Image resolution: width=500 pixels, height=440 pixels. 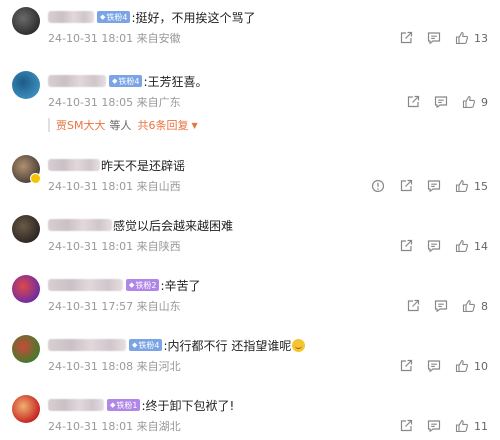 What do you see at coordinates (162, 125) in the screenshot?
I see `reply-count-link: 共6条回复` at bounding box center [162, 125].